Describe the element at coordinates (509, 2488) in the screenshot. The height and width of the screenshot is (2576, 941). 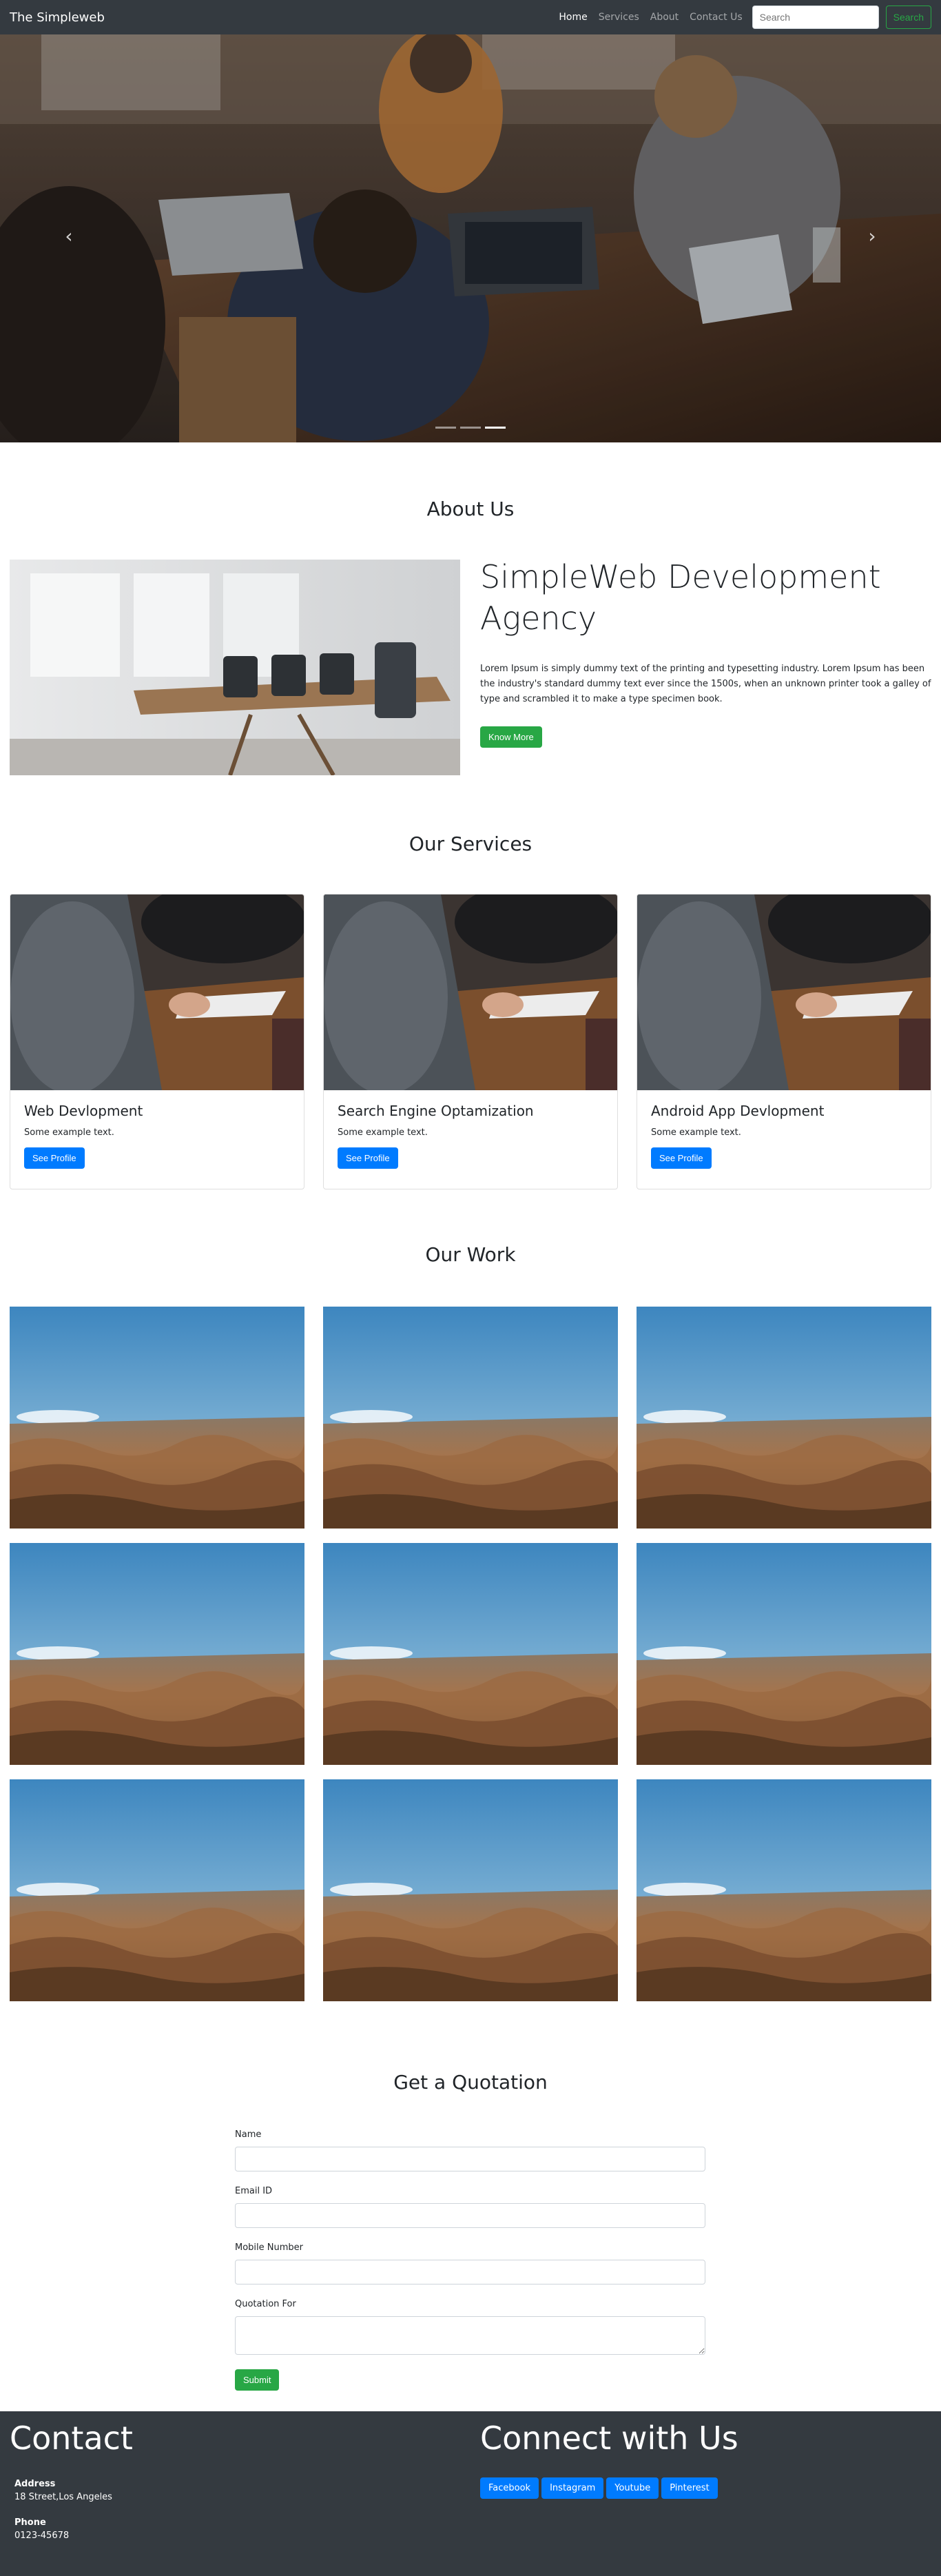
I see `facebook-button: Facebook` at that location.